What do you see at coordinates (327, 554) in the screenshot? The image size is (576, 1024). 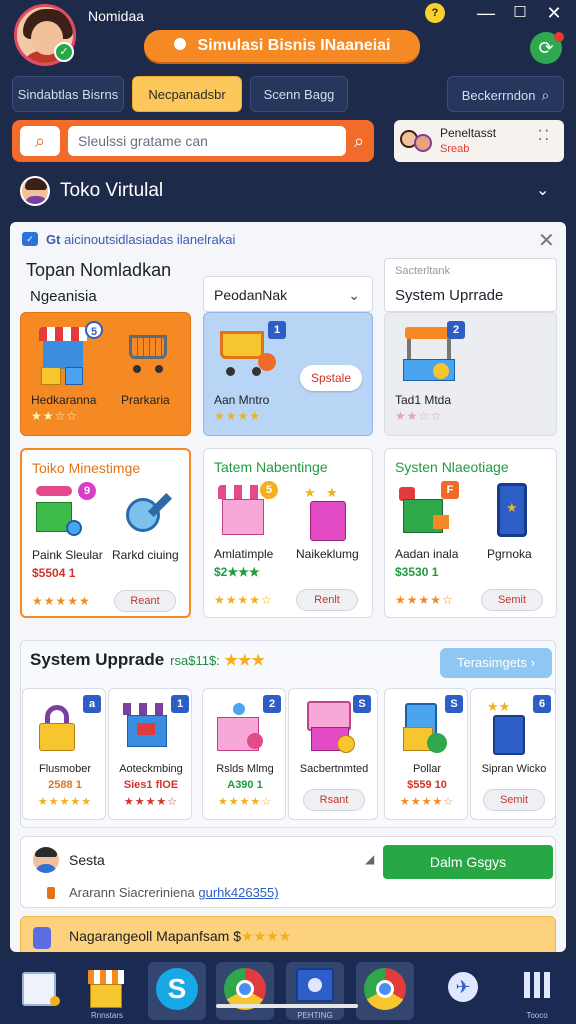 I see `item-name: Naikeklumg` at bounding box center [327, 554].